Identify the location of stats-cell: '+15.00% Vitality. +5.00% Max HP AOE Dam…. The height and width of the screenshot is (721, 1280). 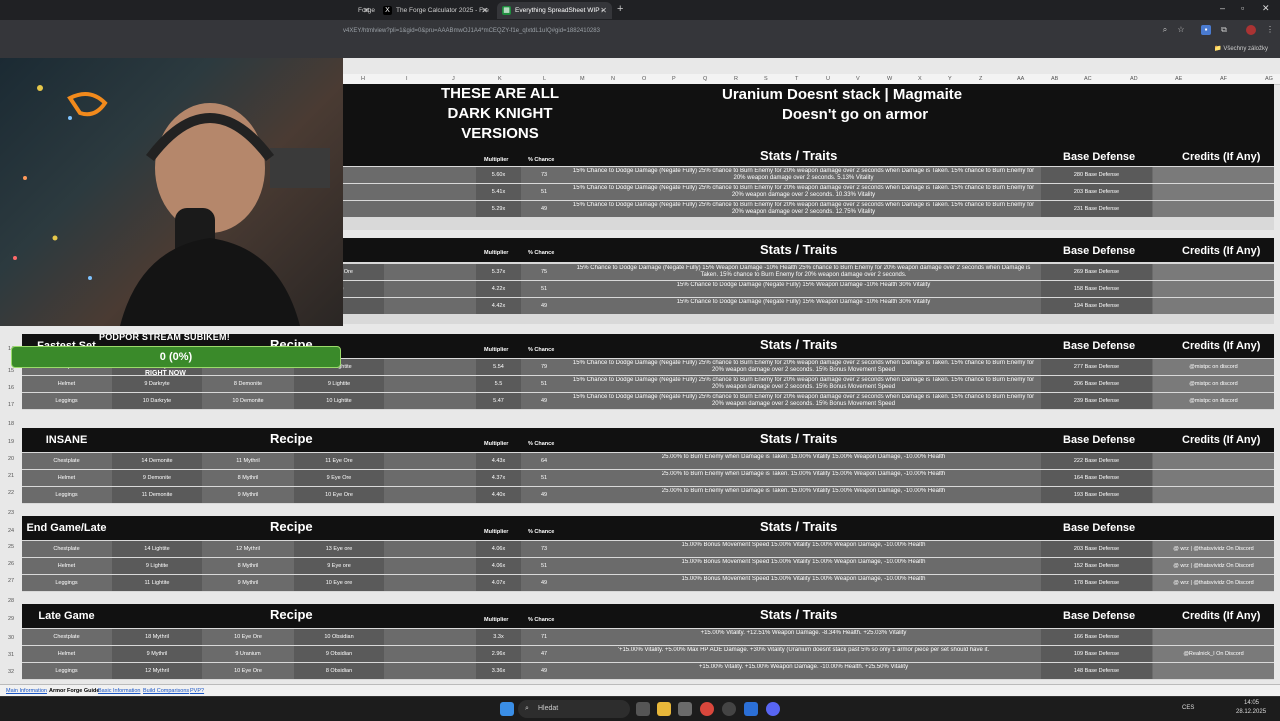
(803, 654).